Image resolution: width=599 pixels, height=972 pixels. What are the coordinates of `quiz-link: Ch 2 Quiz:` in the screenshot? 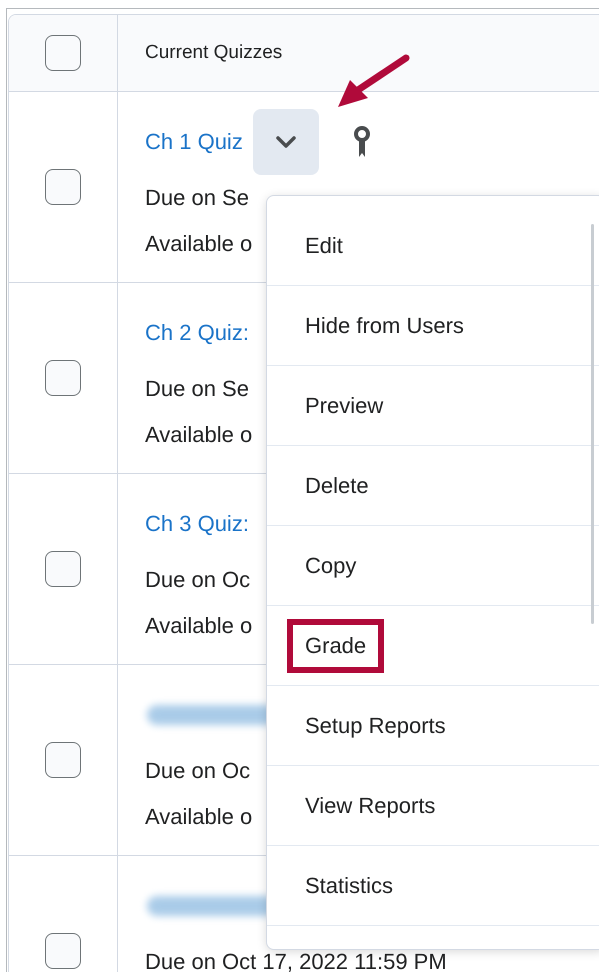 It's located at (197, 333).